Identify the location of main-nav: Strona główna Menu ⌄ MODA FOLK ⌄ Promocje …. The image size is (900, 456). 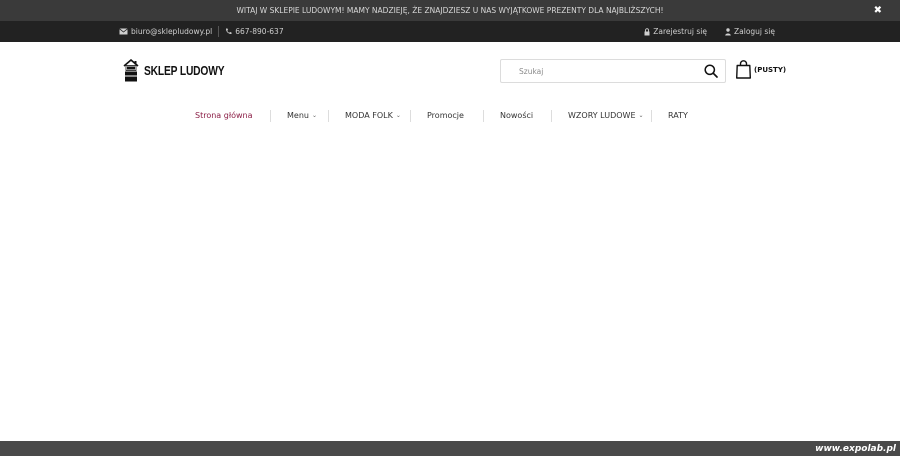
(450, 115).